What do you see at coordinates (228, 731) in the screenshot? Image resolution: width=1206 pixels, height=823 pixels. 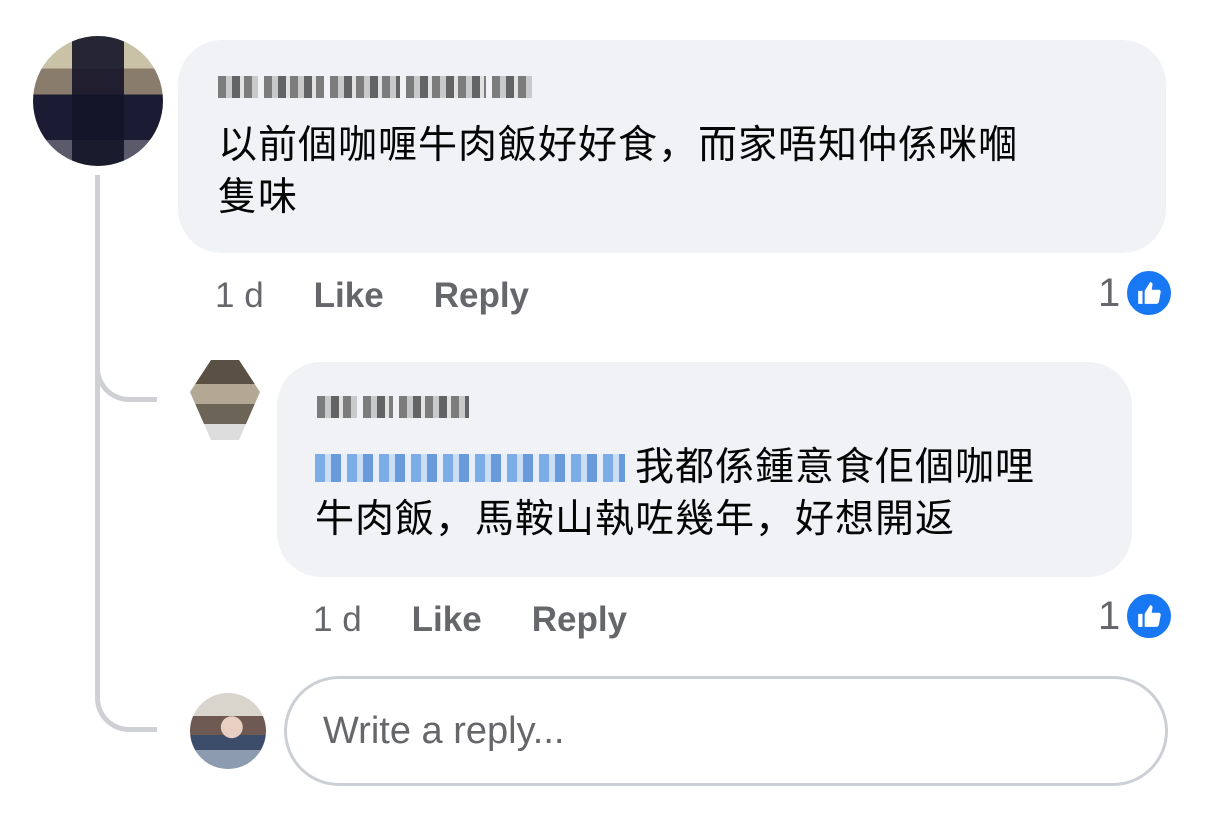 I see `current-user-avatar` at bounding box center [228, 731].